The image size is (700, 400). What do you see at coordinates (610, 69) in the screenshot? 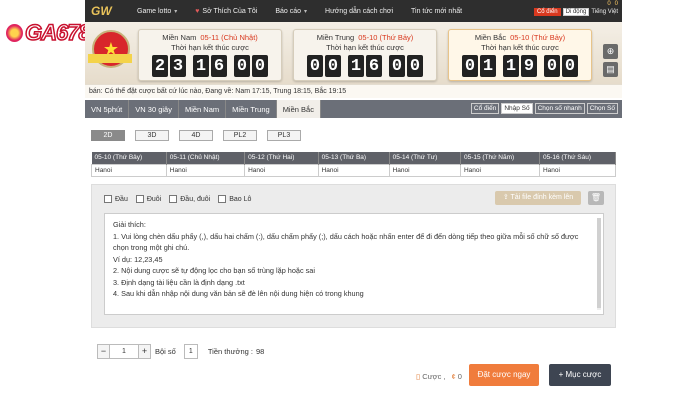
I see `document-icon: ▤` at bounding box center [610, 69].